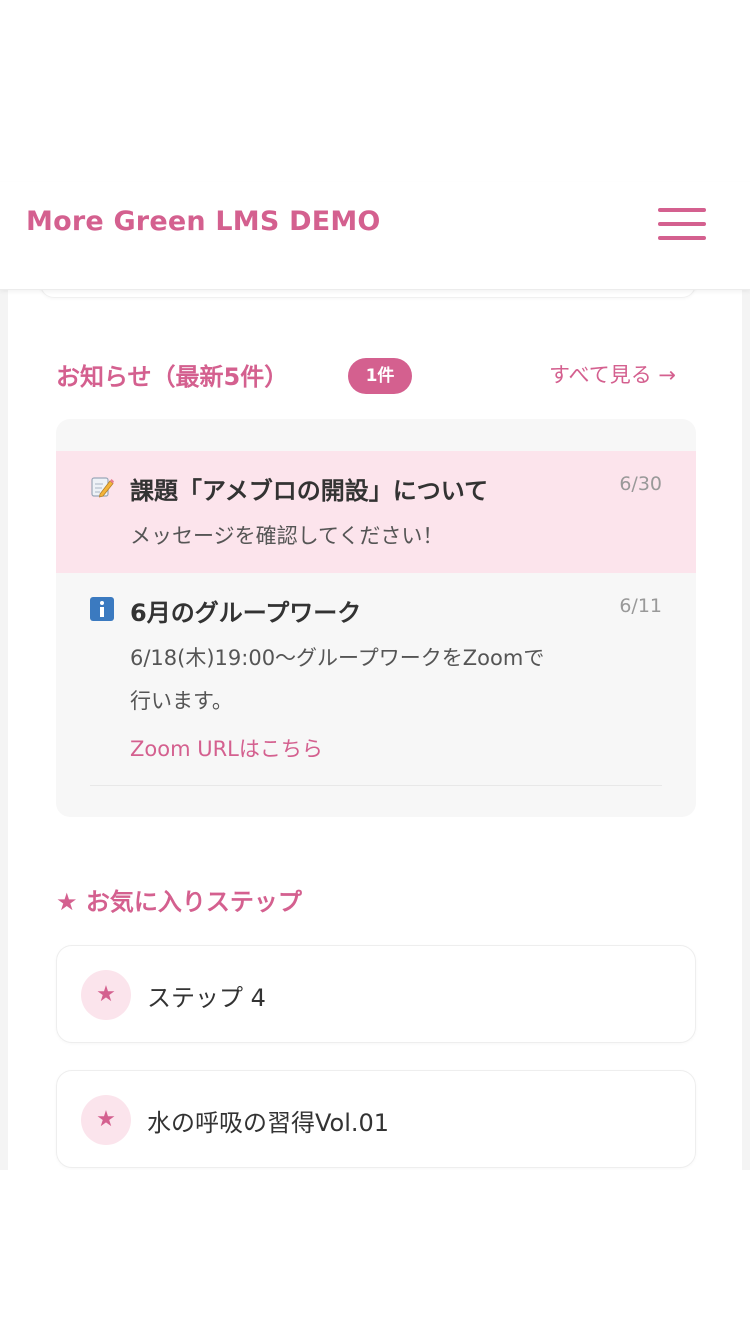 The height and width of the screenshot is (1334, 750). Describe the element at coordinates (640, 606) in the screenshot. I see `notice-date: 6/11` at that location.